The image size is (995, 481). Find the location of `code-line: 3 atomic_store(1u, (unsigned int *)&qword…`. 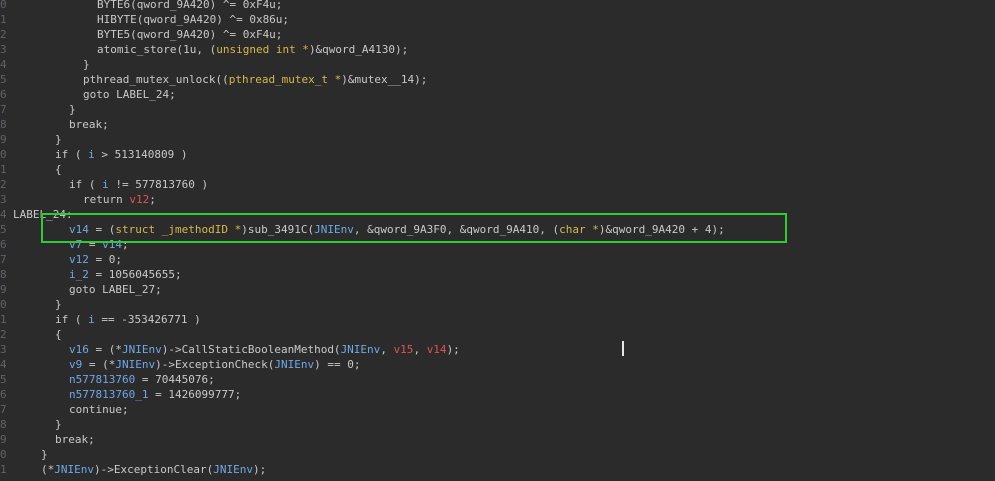

code-line: 3 atomic_store(1u, (unsigned int *)&qword… is located at coordinates (497, 49).